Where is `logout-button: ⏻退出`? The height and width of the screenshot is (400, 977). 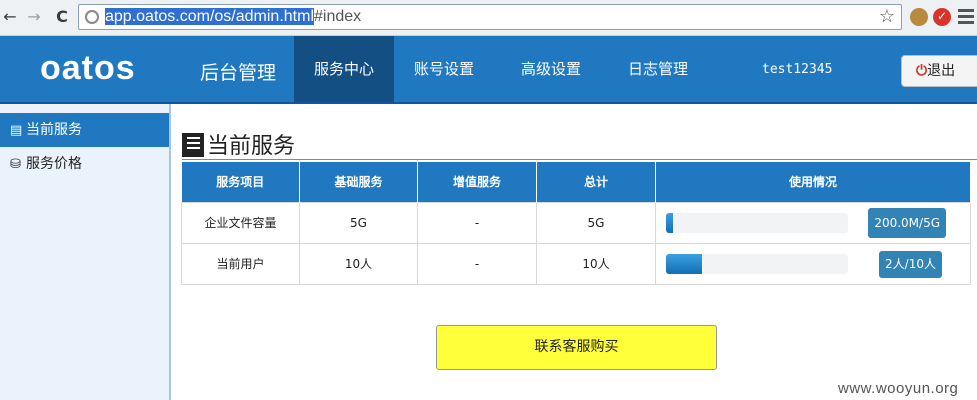
logout-button: ⏻退出 is located at coordinates (939, 71).